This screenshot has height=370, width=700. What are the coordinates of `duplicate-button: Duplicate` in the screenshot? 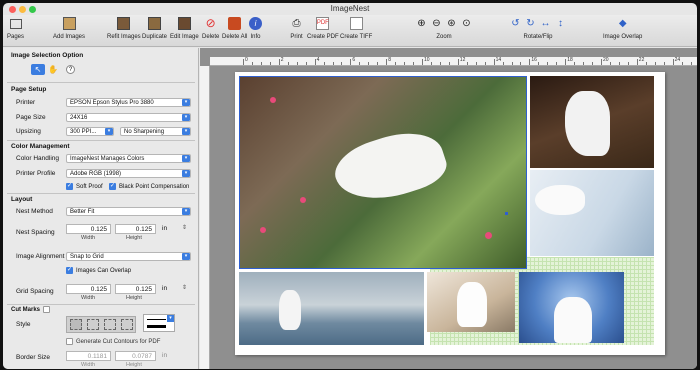 It's located at (154, 29).